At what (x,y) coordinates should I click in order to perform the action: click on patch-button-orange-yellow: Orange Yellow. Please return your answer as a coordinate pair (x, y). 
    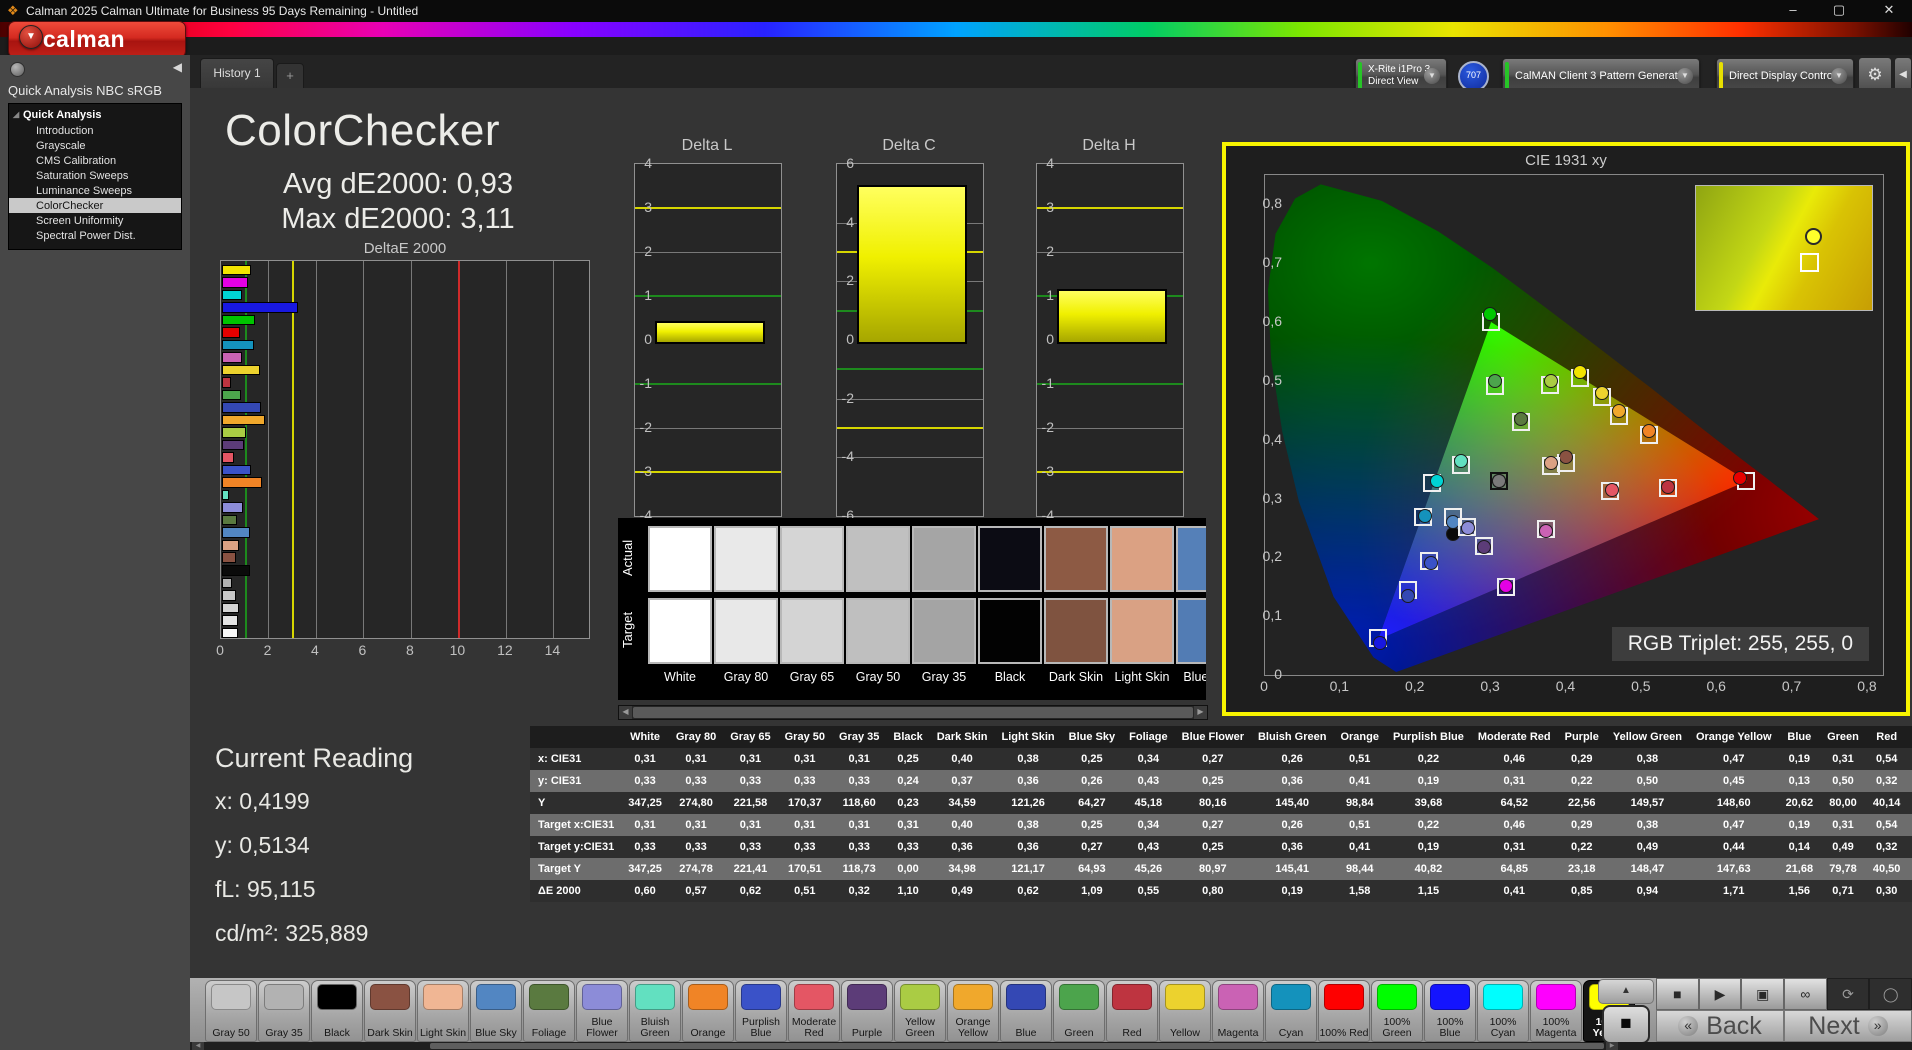
    Looking at the image, I should click on (973, 1011).